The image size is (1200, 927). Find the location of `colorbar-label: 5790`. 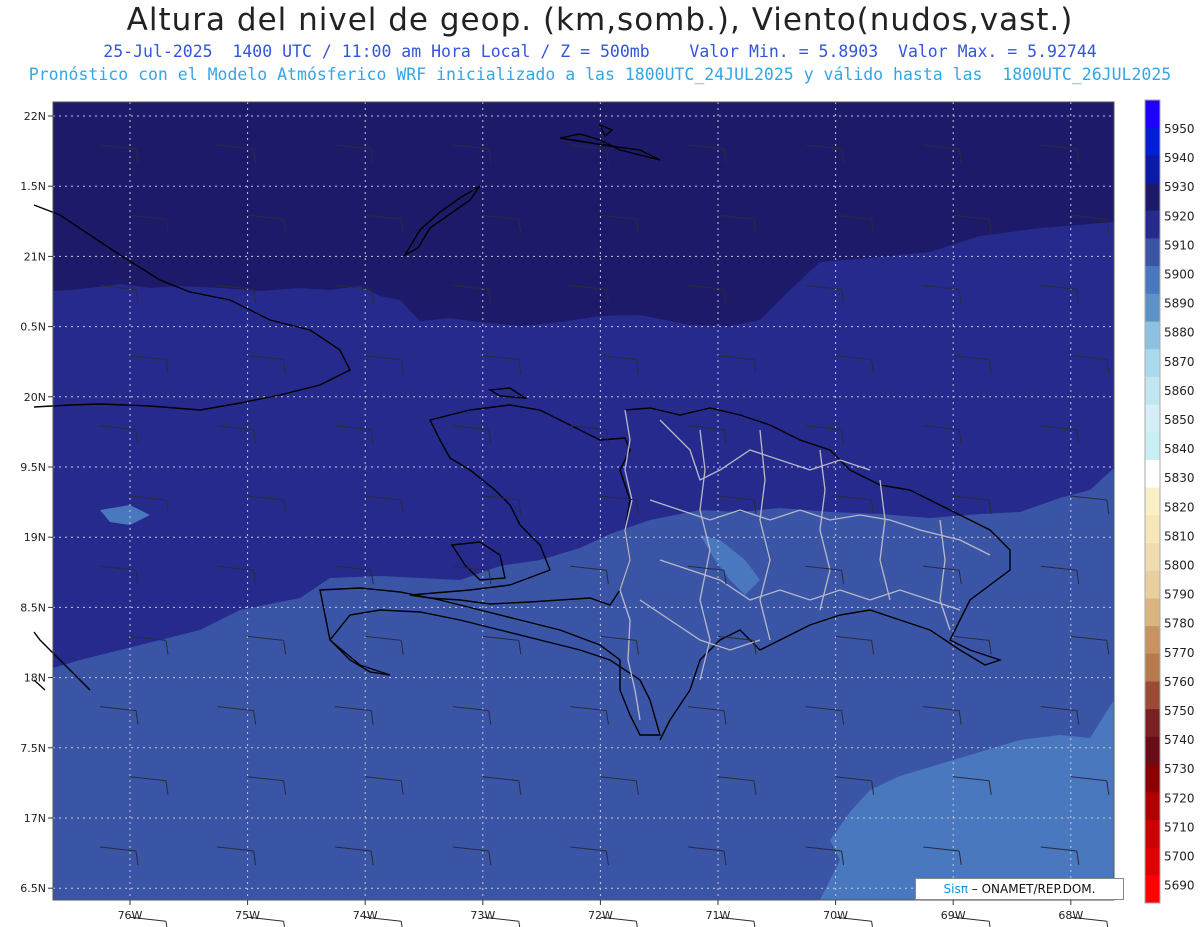

colorbar-label: 5790 is located at coordinates (1179, 595).